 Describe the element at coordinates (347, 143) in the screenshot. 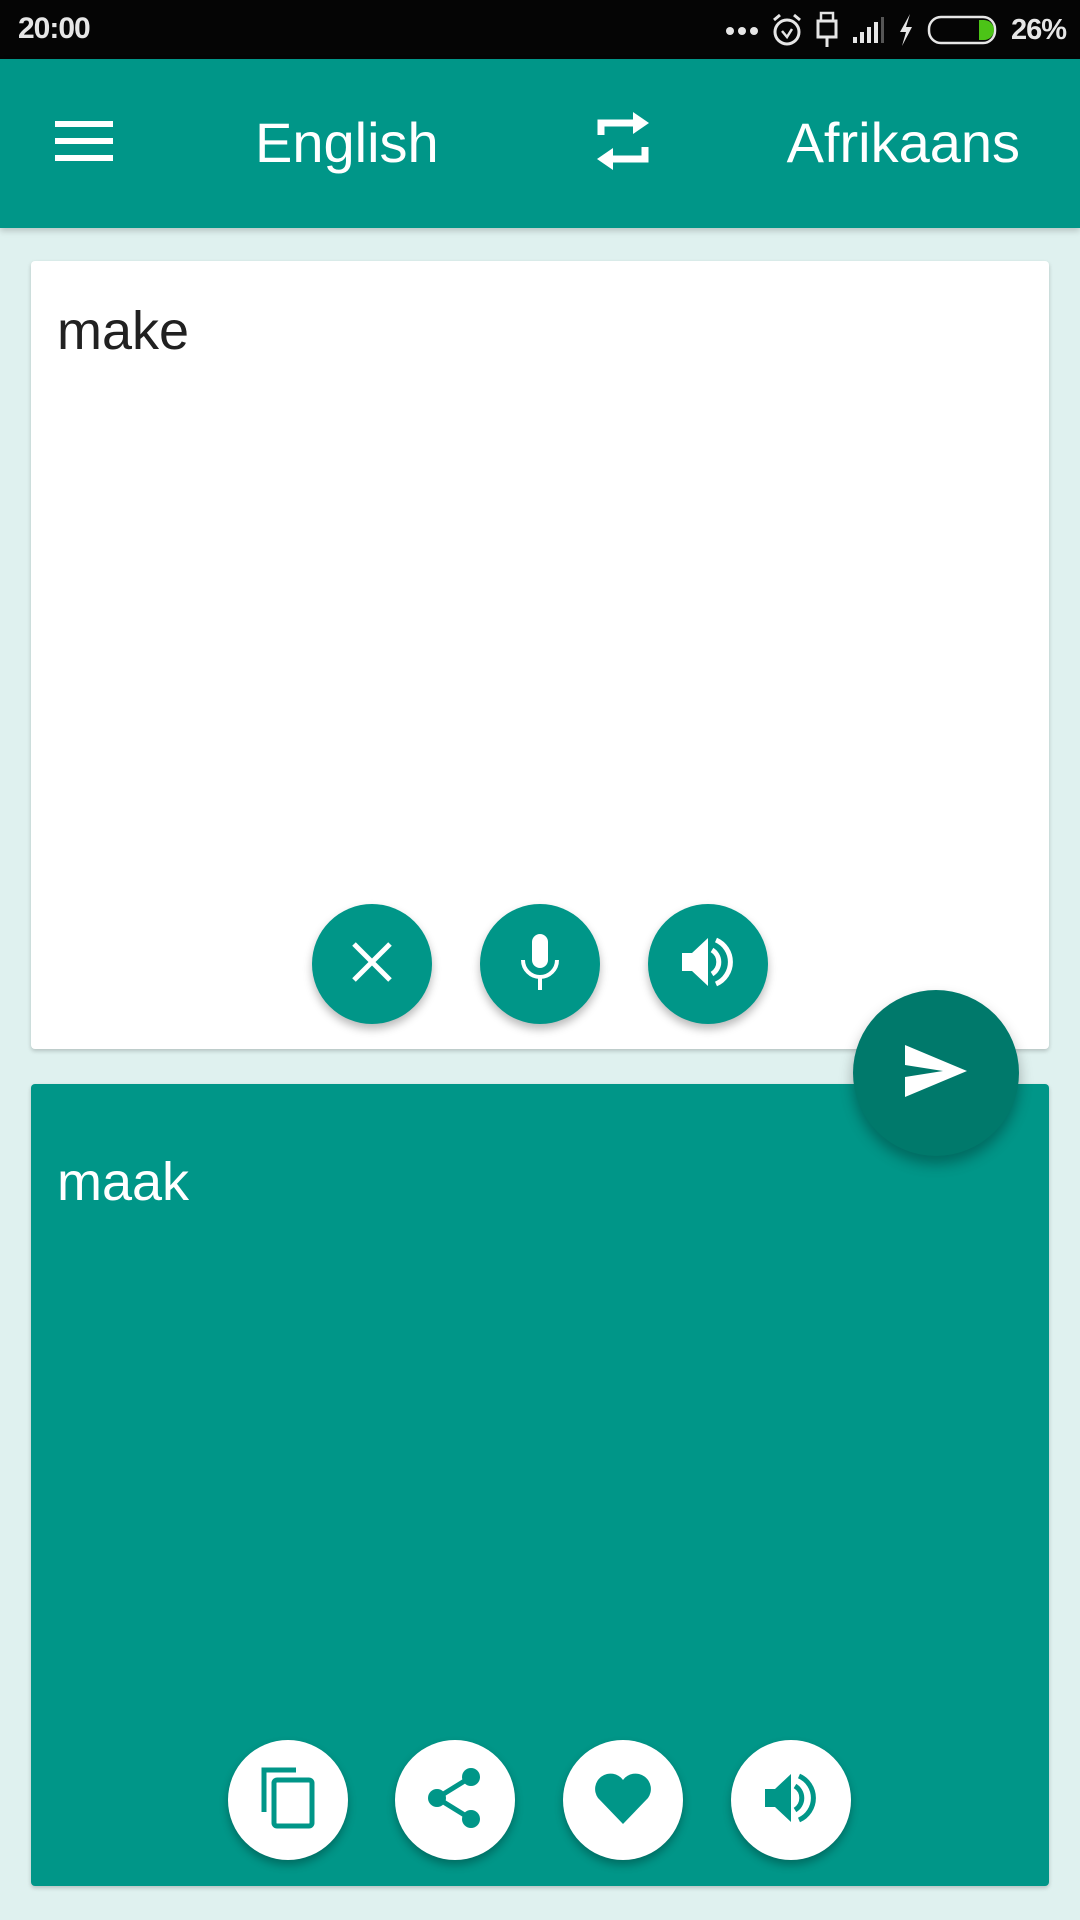

I see `source-language-selector: English` at that location.